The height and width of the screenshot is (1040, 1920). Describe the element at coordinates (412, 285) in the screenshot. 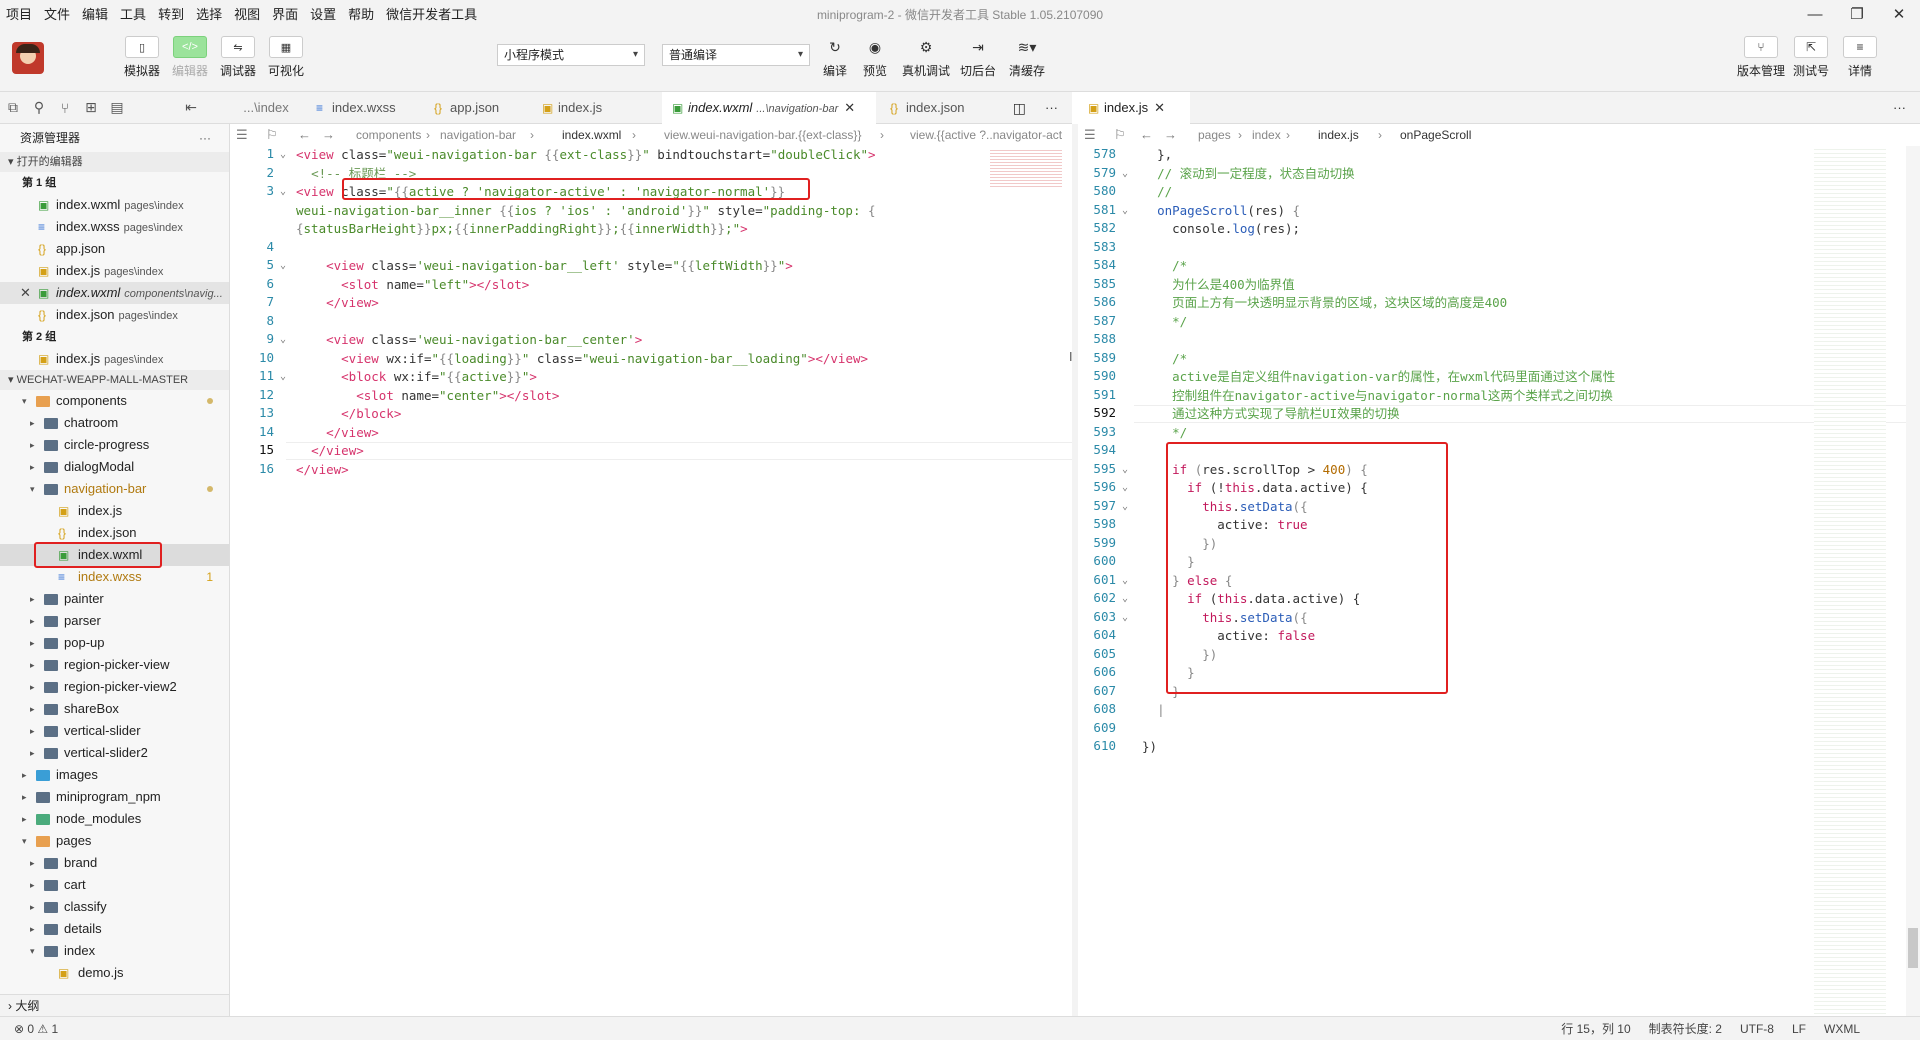

I see `code-line: <slot name="left"></slot>` at that location.